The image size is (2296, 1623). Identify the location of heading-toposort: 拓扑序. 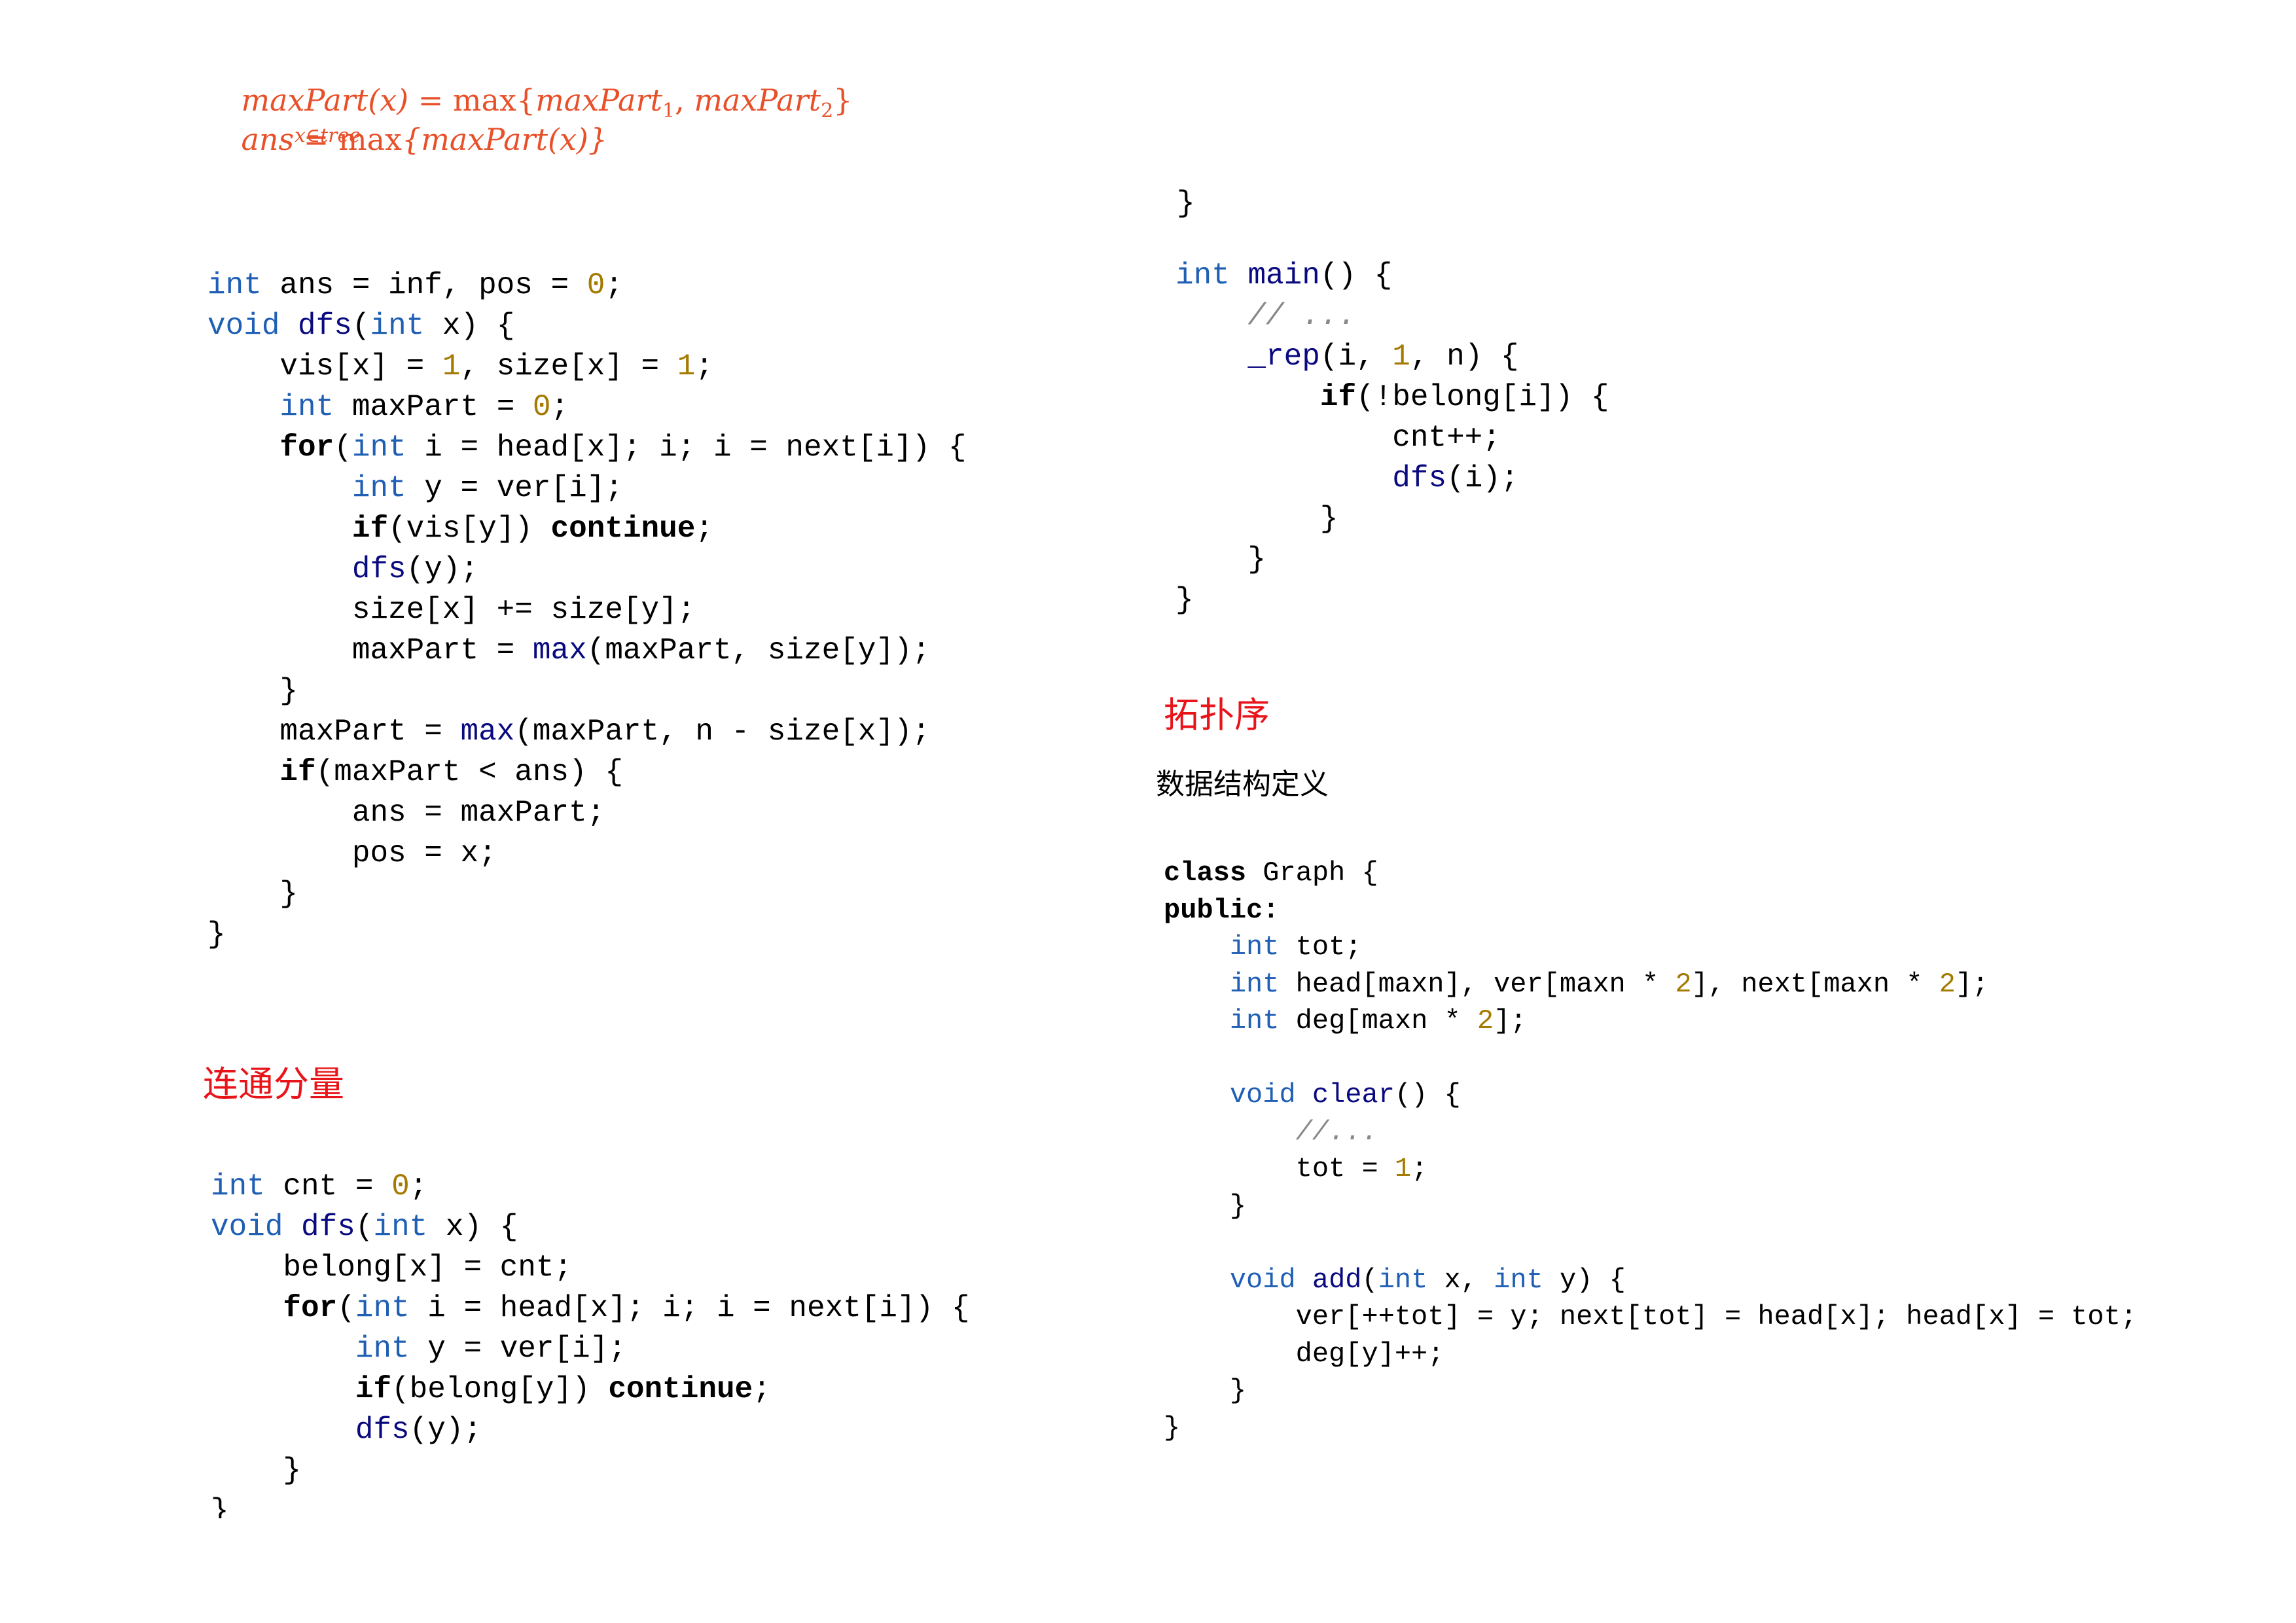
(1217, 715).